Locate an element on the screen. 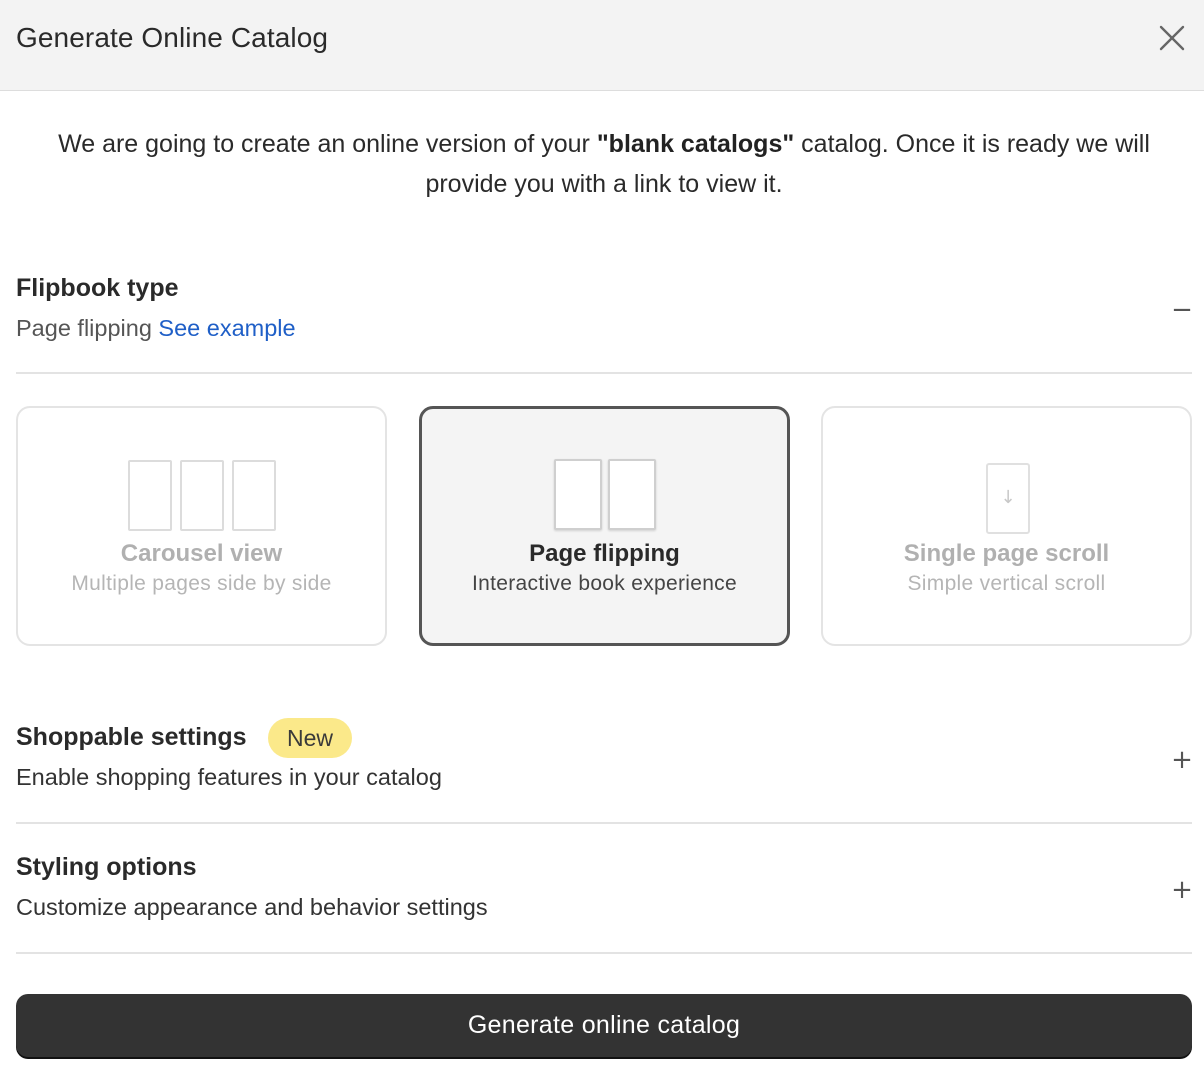  option-title: Page flipping is located at coordinates (604, 553).